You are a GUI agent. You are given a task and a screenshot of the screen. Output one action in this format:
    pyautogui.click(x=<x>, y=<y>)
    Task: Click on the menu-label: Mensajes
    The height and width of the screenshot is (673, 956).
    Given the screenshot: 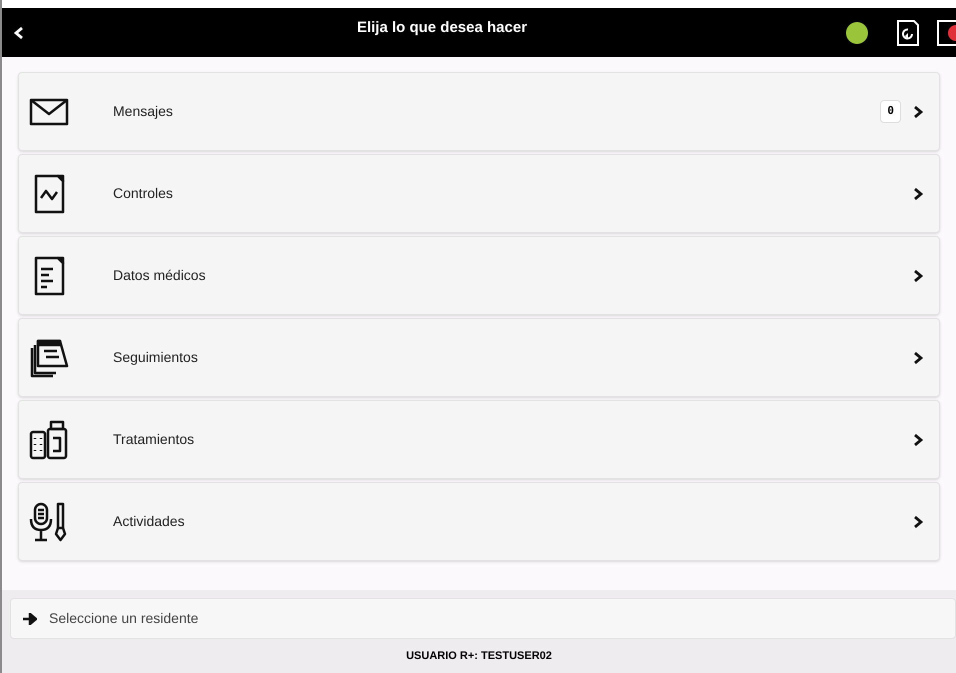 What is the action you would take?
    pyautogui.click(x=143, y=111)
    